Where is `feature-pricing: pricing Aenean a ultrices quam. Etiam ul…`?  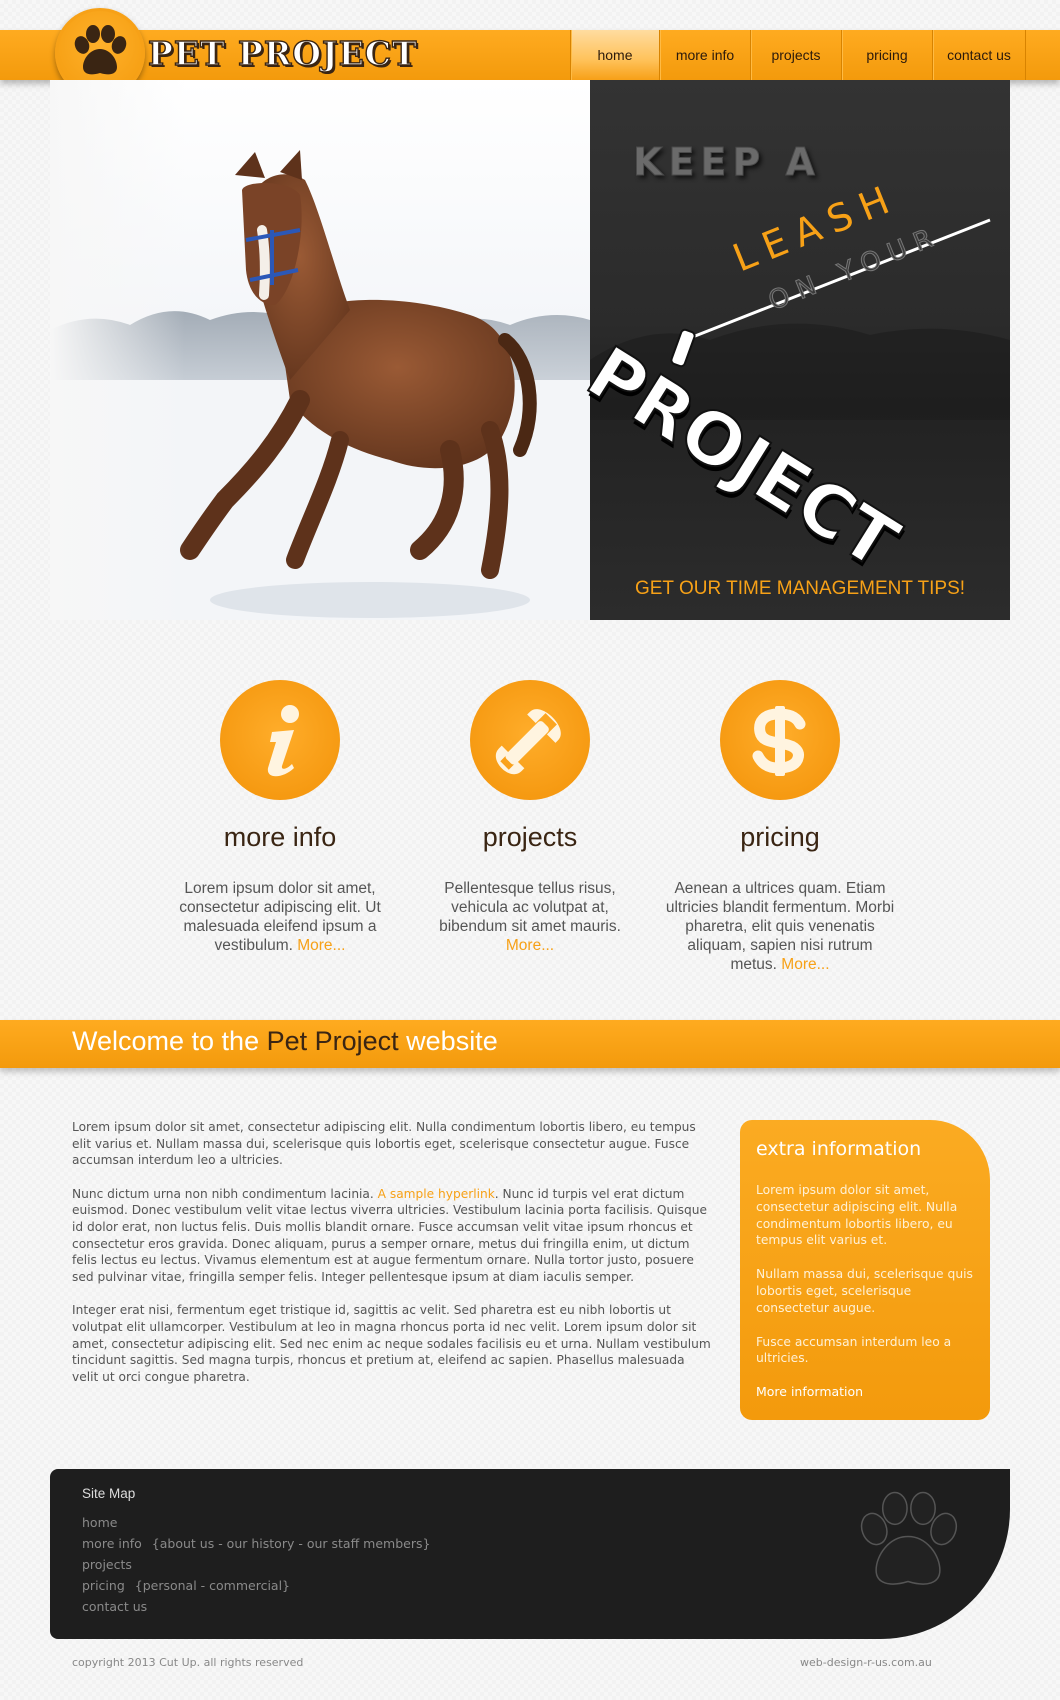 feature-pricing: pricing Aenean a ultrices quam. Etiam ul… is located at coordinates (780, 827).